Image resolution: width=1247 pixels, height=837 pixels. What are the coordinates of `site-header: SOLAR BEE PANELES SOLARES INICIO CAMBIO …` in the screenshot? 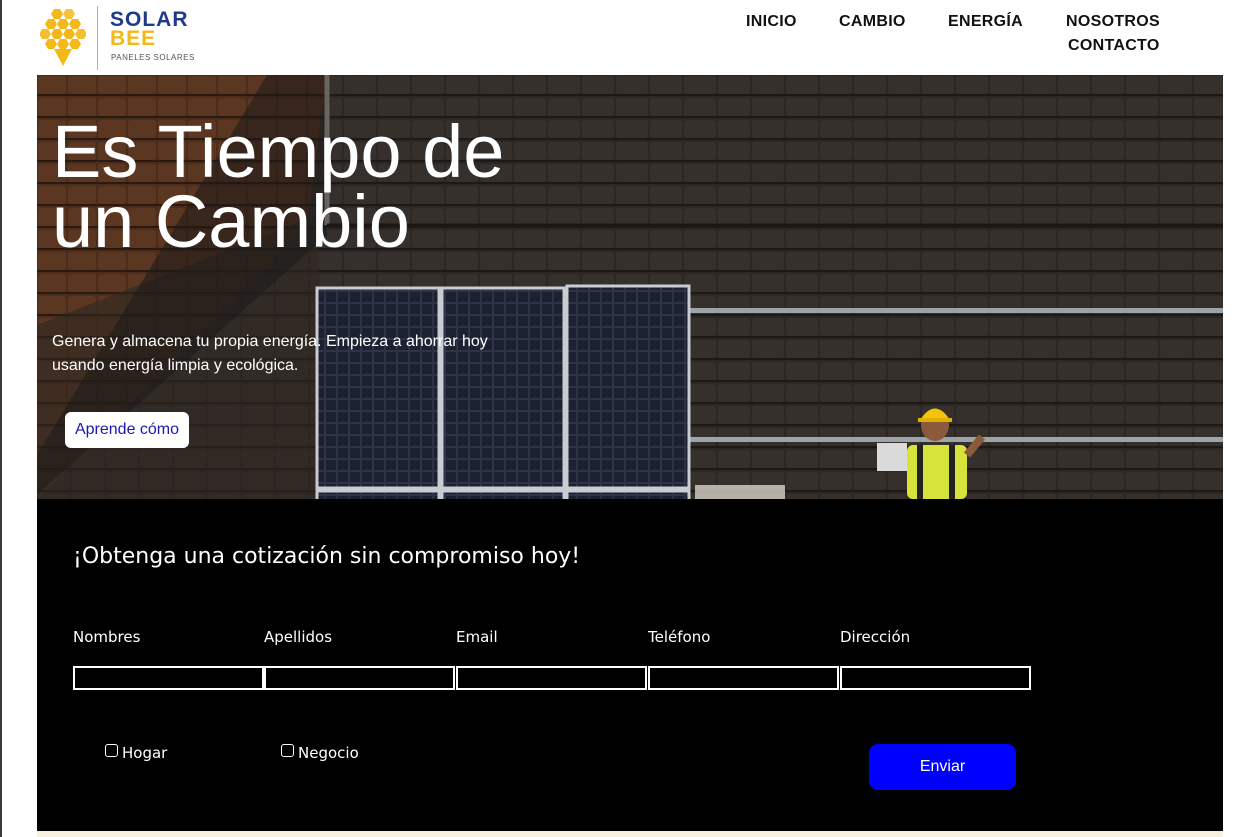 It's located at (624, 37).